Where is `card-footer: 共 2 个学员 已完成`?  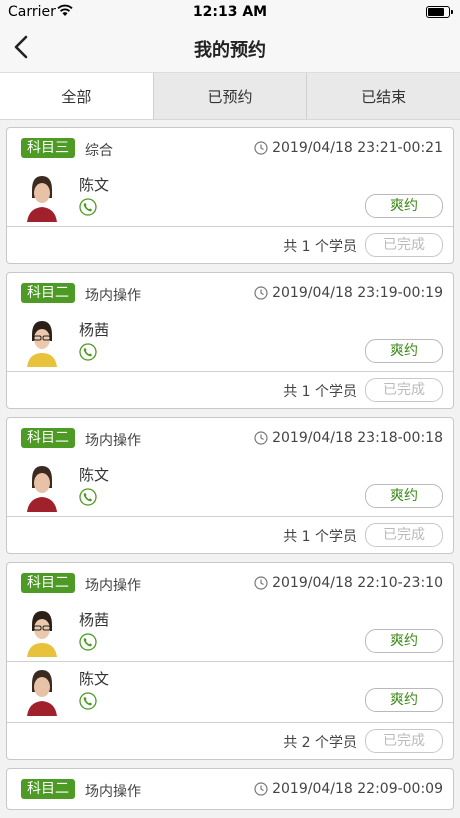
card-footer: 共 2 个学员 已完成 is located at coordinates (230, 741).